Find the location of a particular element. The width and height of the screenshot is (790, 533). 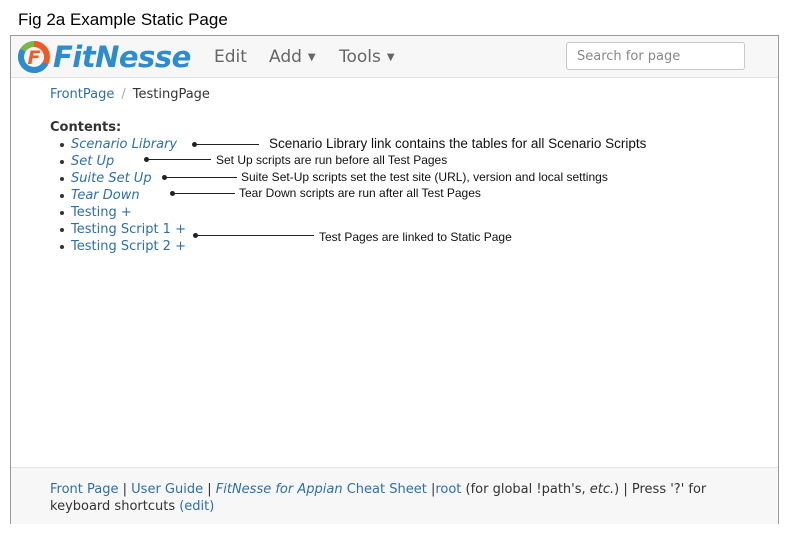

list-item: Tear Down is located at coordinates (123, 195).